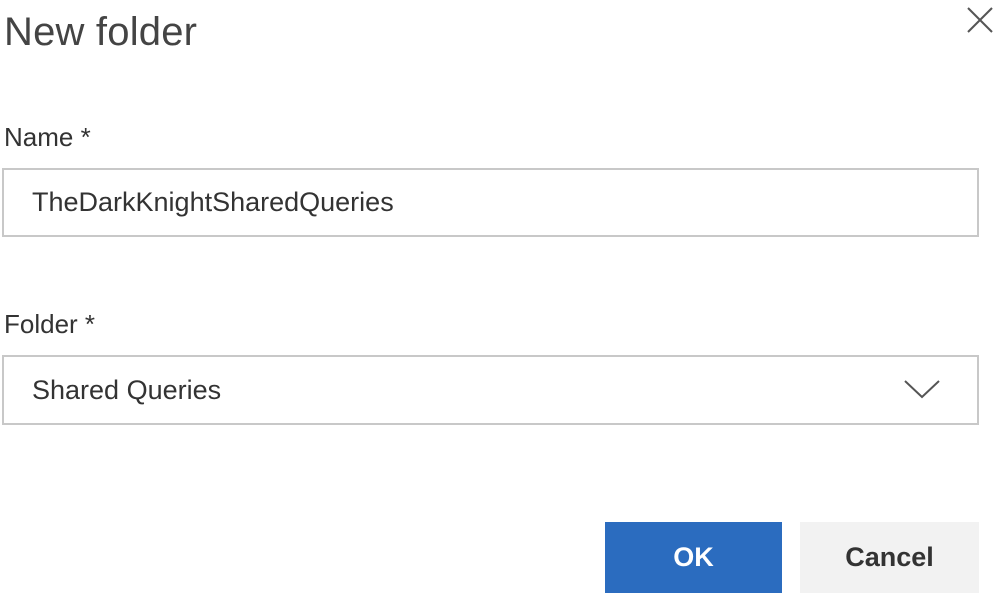 Image resolution: width=1000 pixels, height=597 pixels. Describe the element at coordinates (889, 557) in the screenshot. I see `cancel-button: Cancel` at that location.